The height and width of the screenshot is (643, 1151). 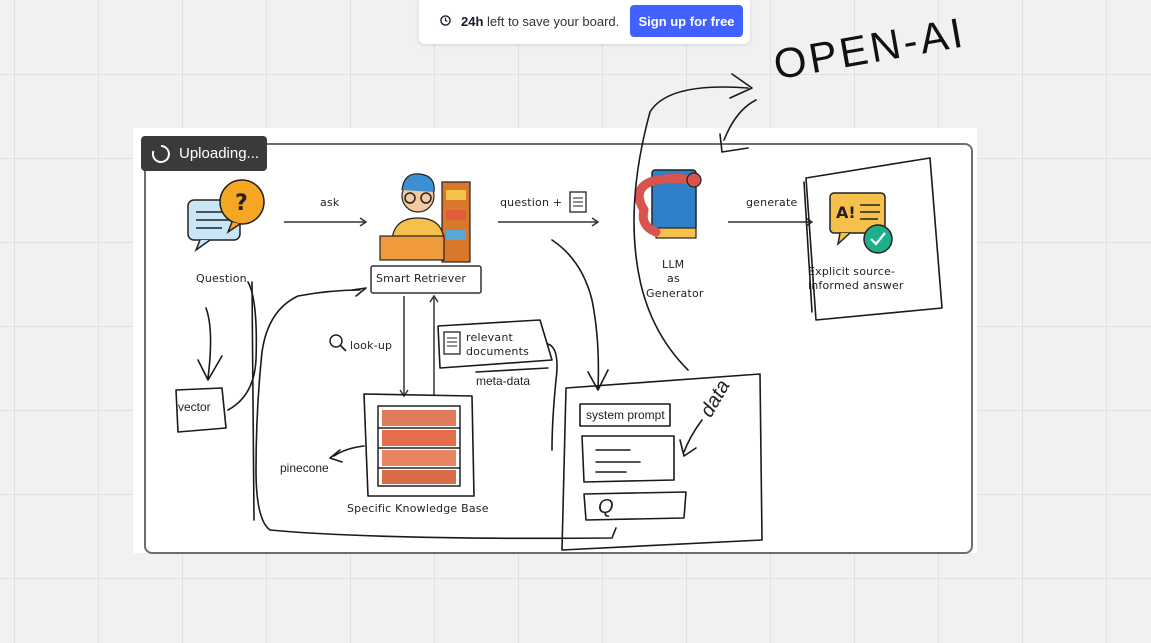 I want to click on ink-relevant-box, so click(x=495, y=344).